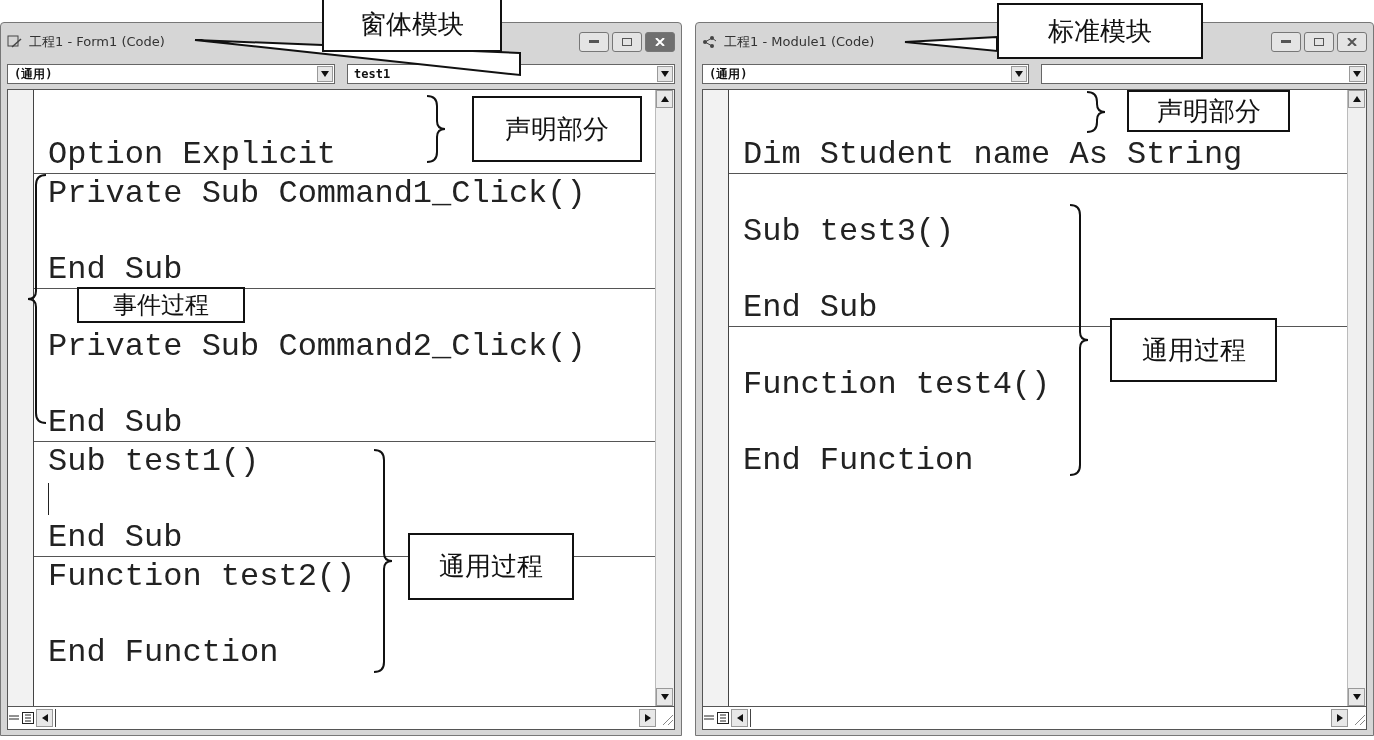 The width and height of the screenshot is (1374, 740). Describe the element at coordinates (317, 193) in the screenshot. I see `code-line: Private Sub Command1_Click()` at that location.